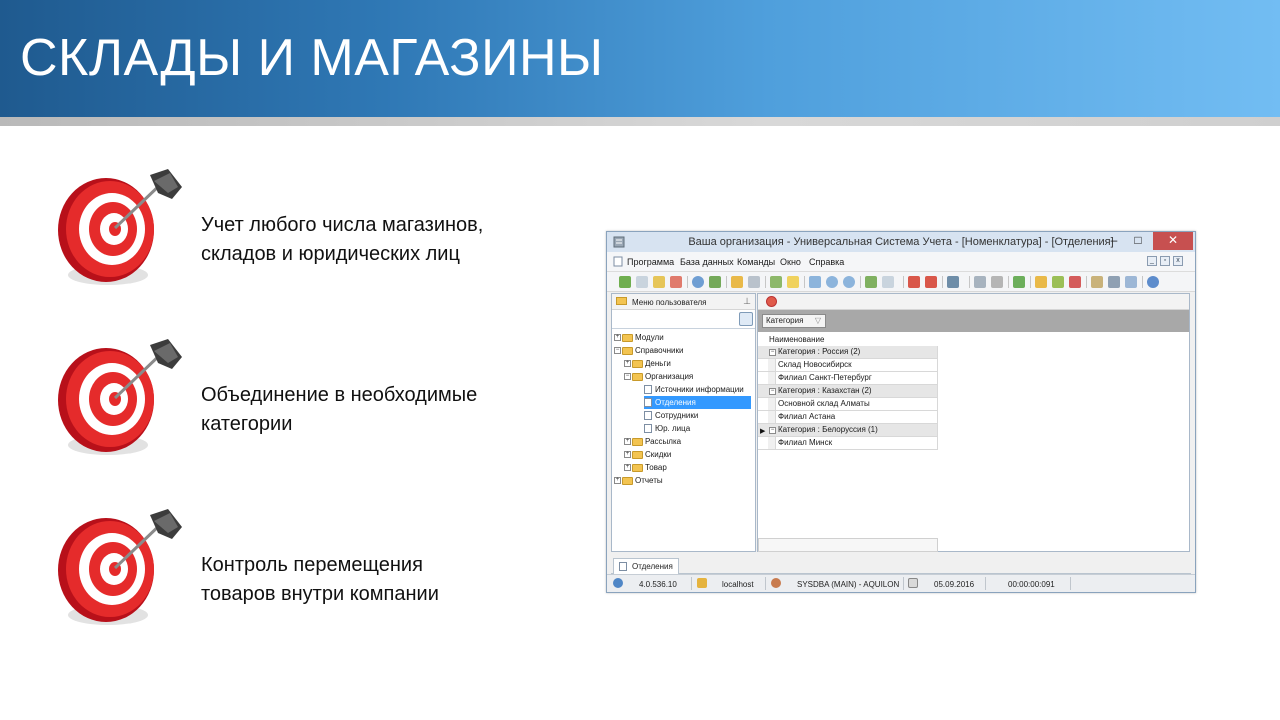  Describe the element at coordinates (371, 410) in the screenshot. I see `bullet-text: Объединение в необходимые категории` at that location.